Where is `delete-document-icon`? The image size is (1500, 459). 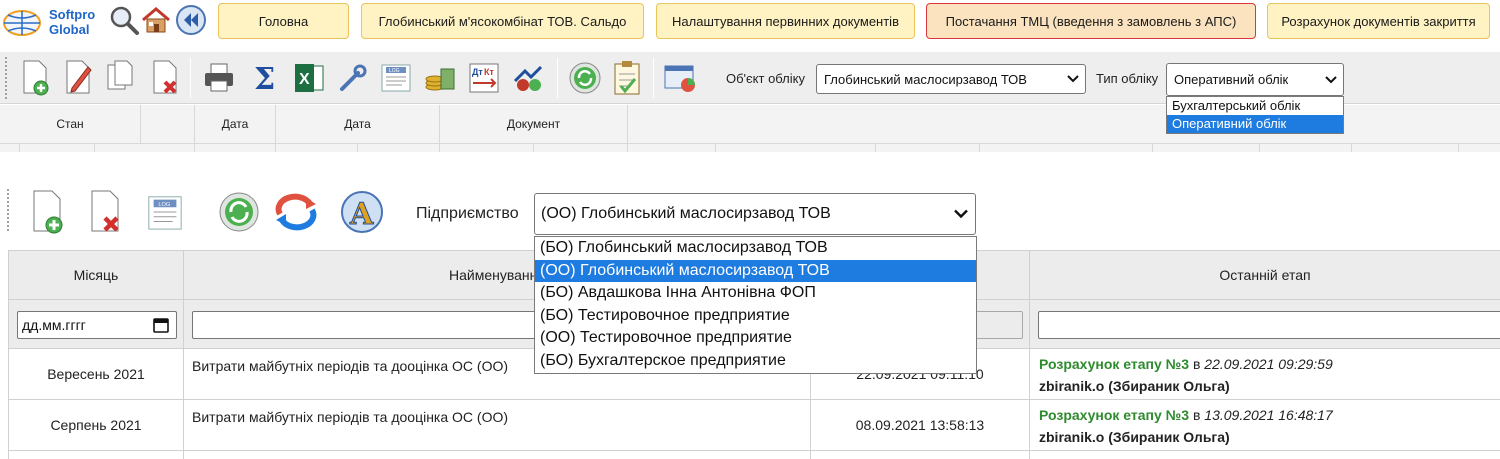
delete-document-icon is located at coordinates (165, 77).